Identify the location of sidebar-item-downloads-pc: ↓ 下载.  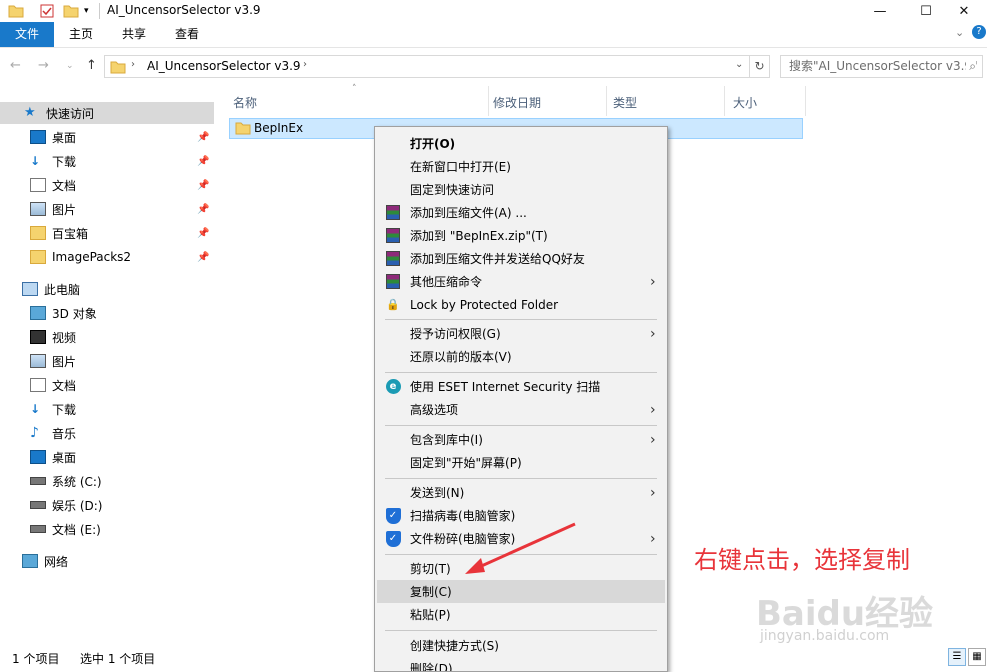
(107, 409).